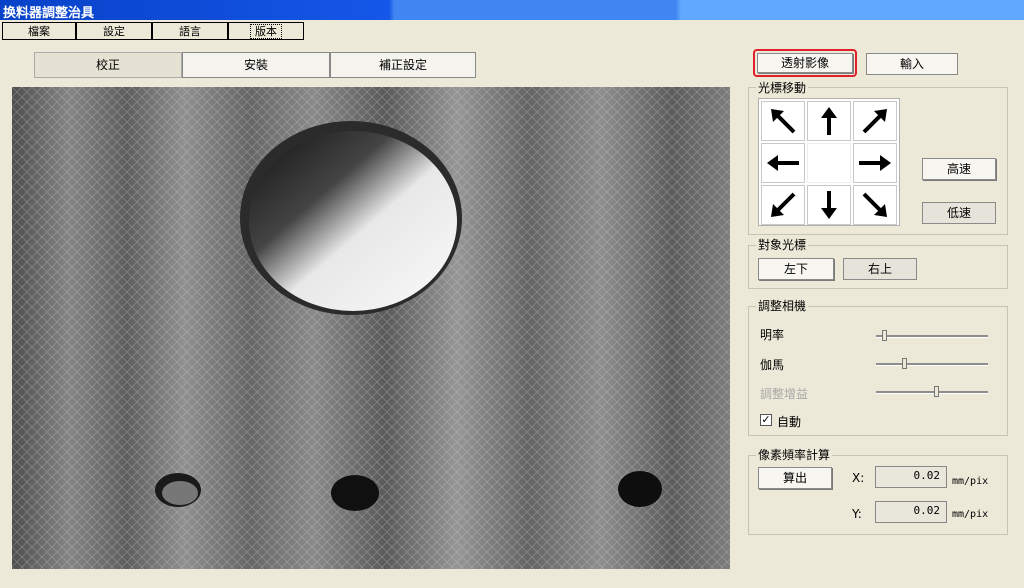 The width and height of the screenshot is (1024, 588). Describe the element at coordinates (932, 392) in the screenshot. I see `gain-slider` at that location.